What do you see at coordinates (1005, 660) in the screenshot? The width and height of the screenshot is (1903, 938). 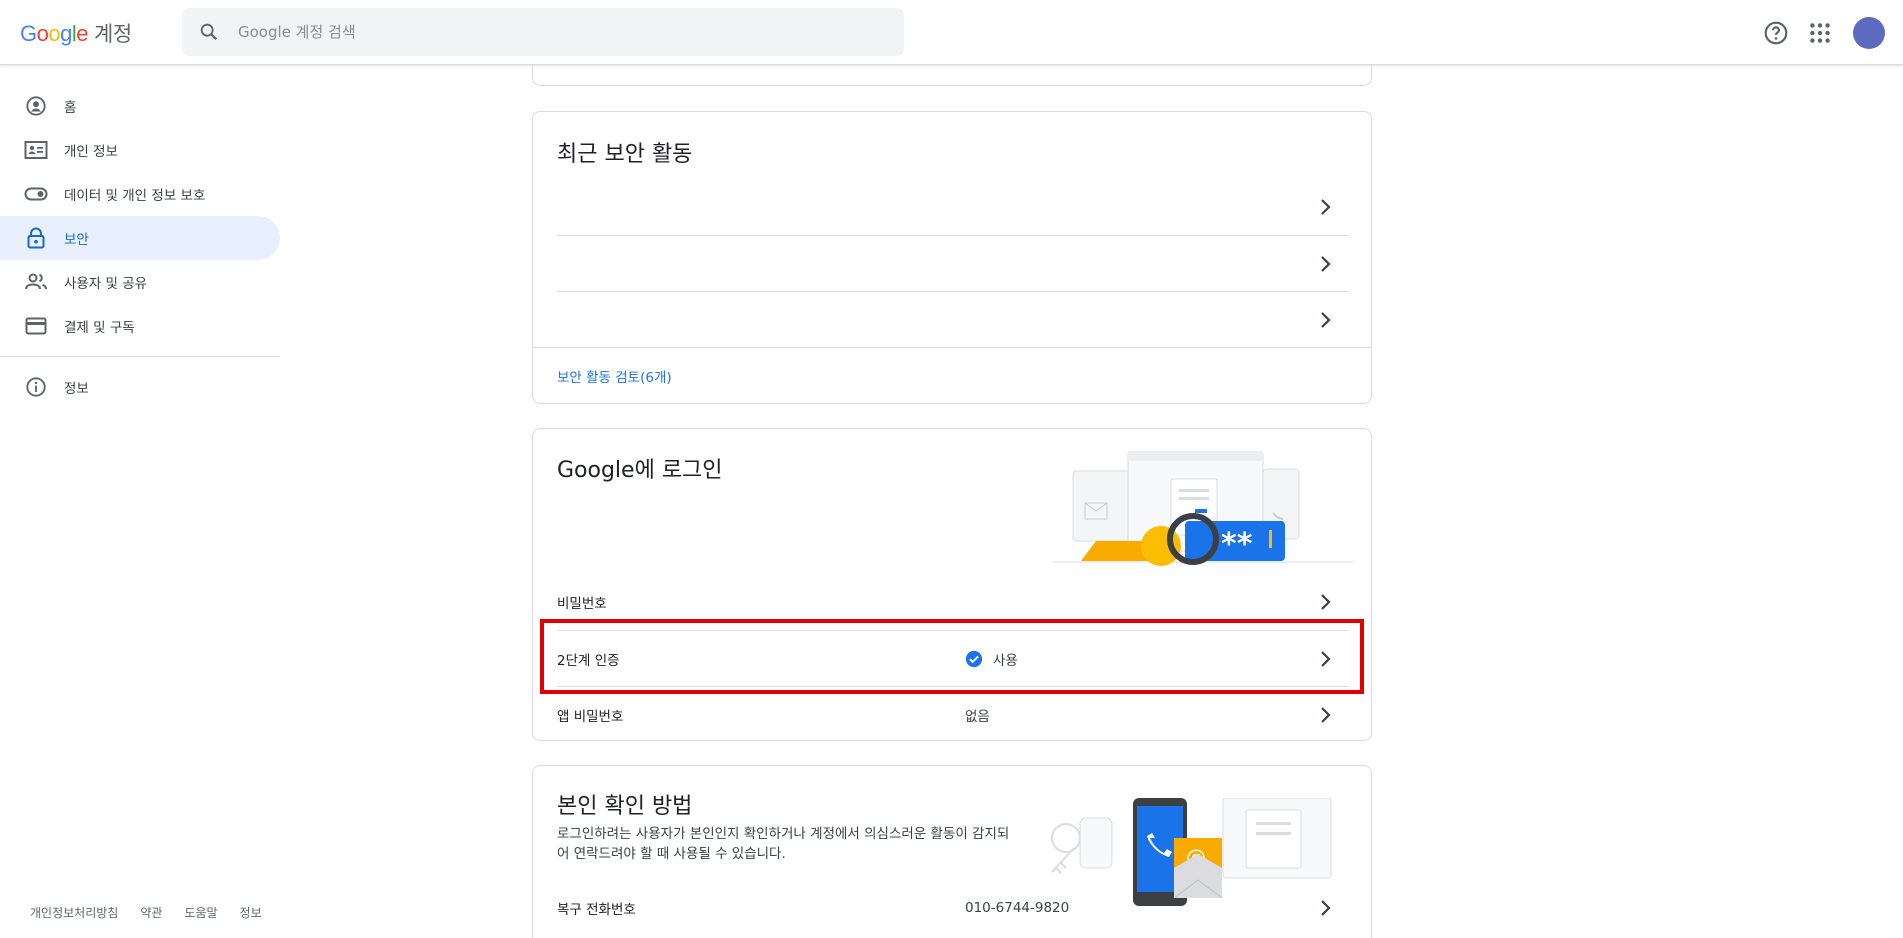 I see `two-step-value: 사용` at bounding box center [1005, 660].